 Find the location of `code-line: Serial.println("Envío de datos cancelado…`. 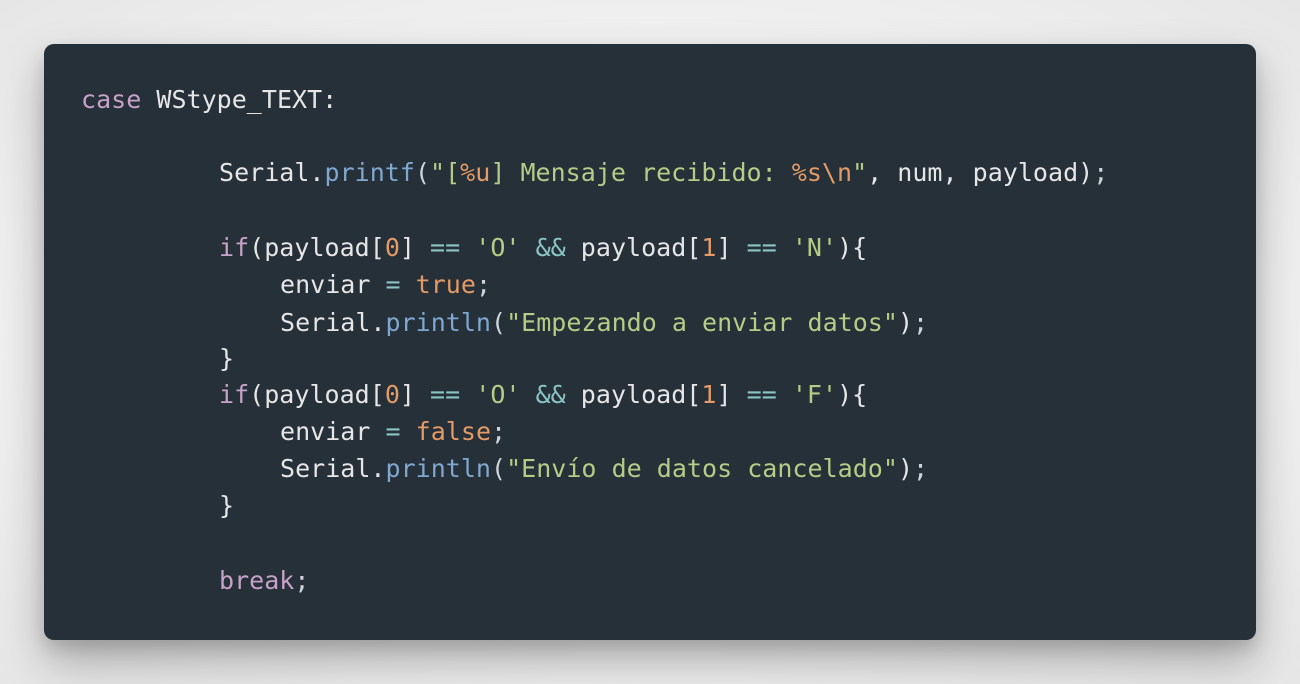

code-line: Serial.println("Envío de datos cancelado… is located at coordinates (604, 469).